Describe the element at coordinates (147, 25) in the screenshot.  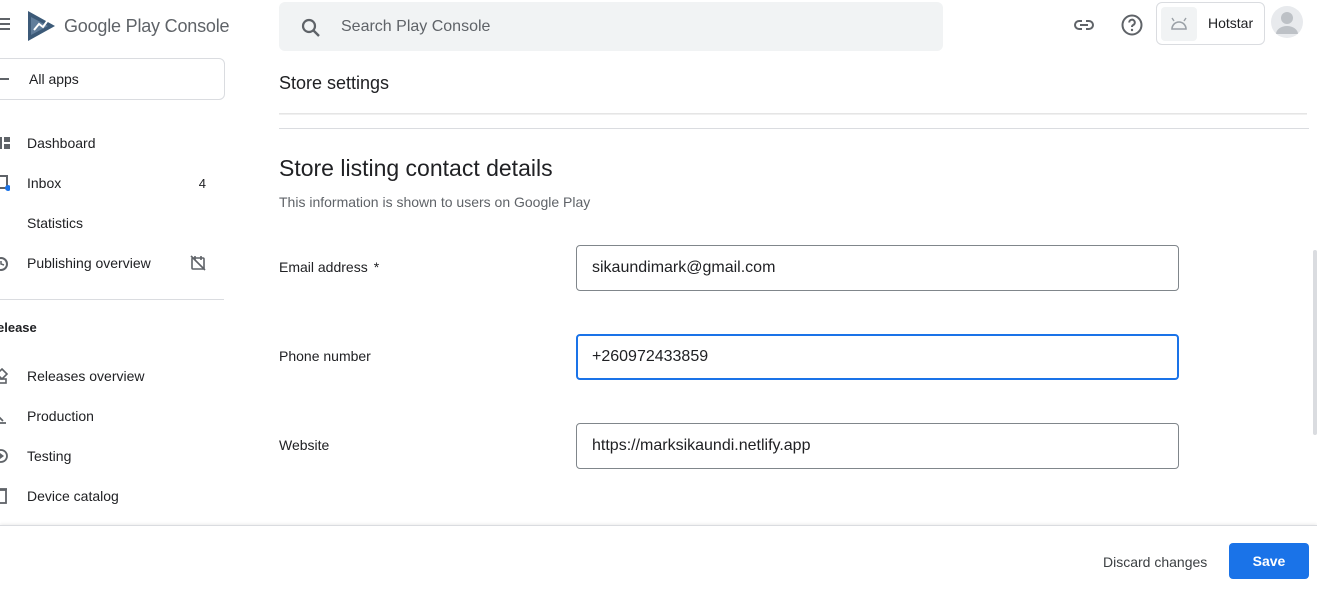
I see `logo-text: Google Play Console` at that location.